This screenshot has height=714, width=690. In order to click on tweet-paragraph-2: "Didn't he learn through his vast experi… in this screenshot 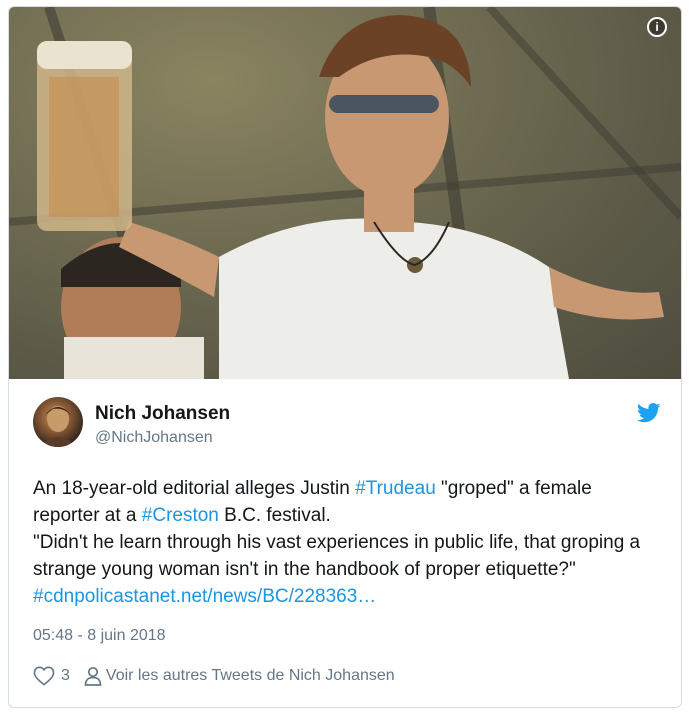, I will do `click(348, 569)`.